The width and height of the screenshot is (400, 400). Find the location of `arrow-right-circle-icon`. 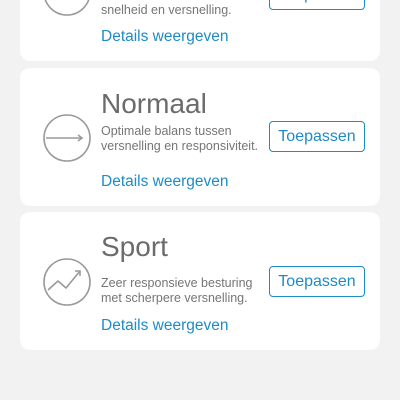

arrow-right-circle-icon is located at coordinates (67, 138).